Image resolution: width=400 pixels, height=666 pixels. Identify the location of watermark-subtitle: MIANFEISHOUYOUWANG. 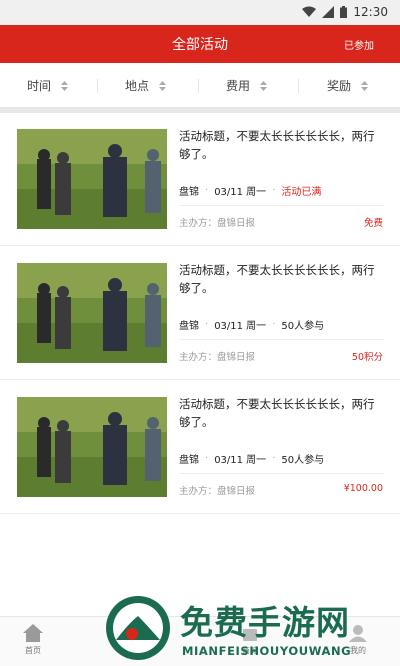
(267, 651).